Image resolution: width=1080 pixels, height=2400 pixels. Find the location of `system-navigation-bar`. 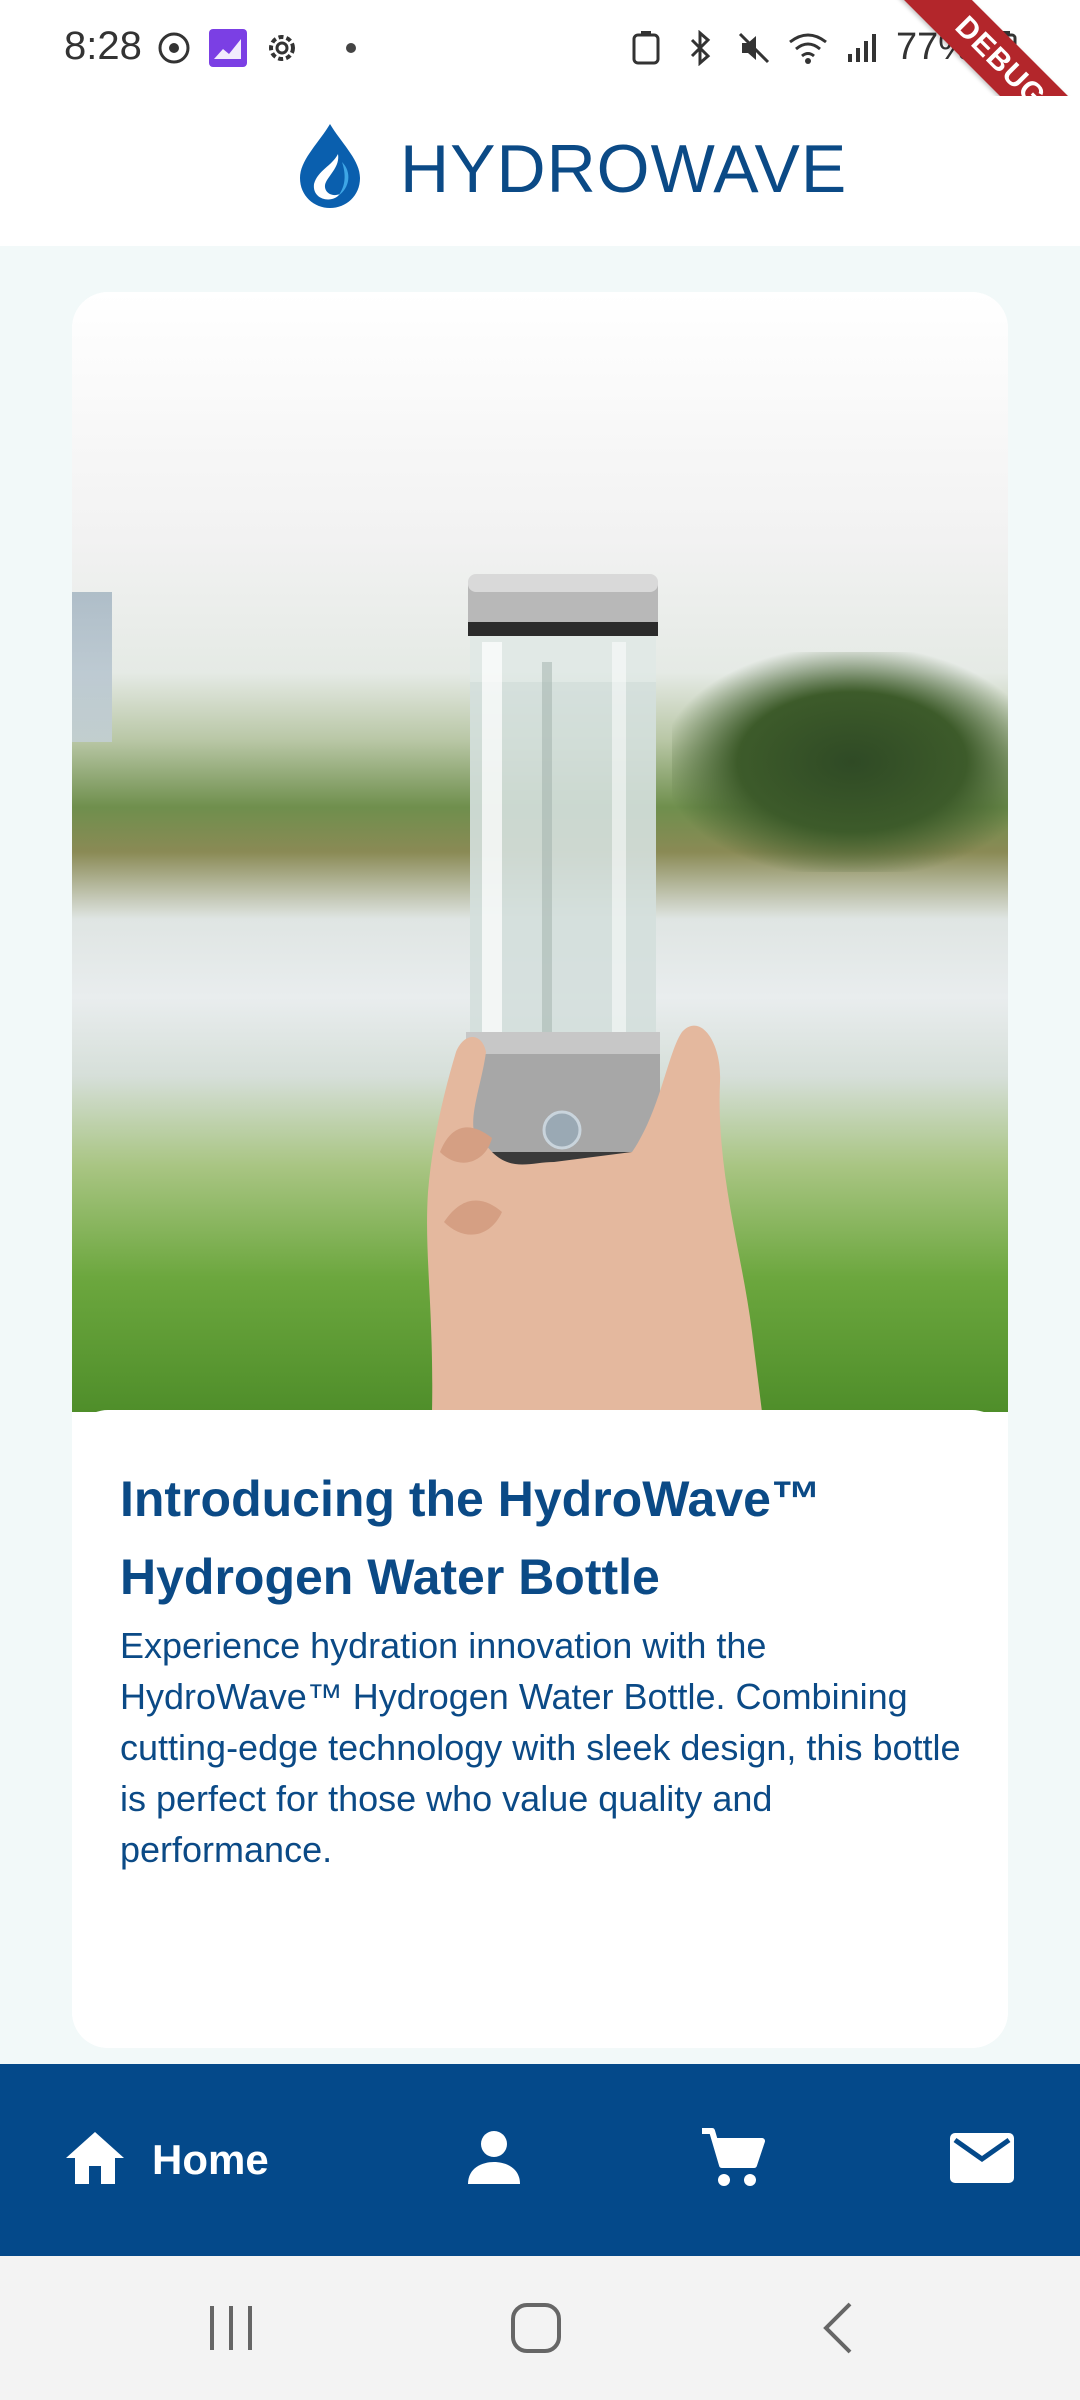

system-navigation-bar is located at coordinates (540, 2328).